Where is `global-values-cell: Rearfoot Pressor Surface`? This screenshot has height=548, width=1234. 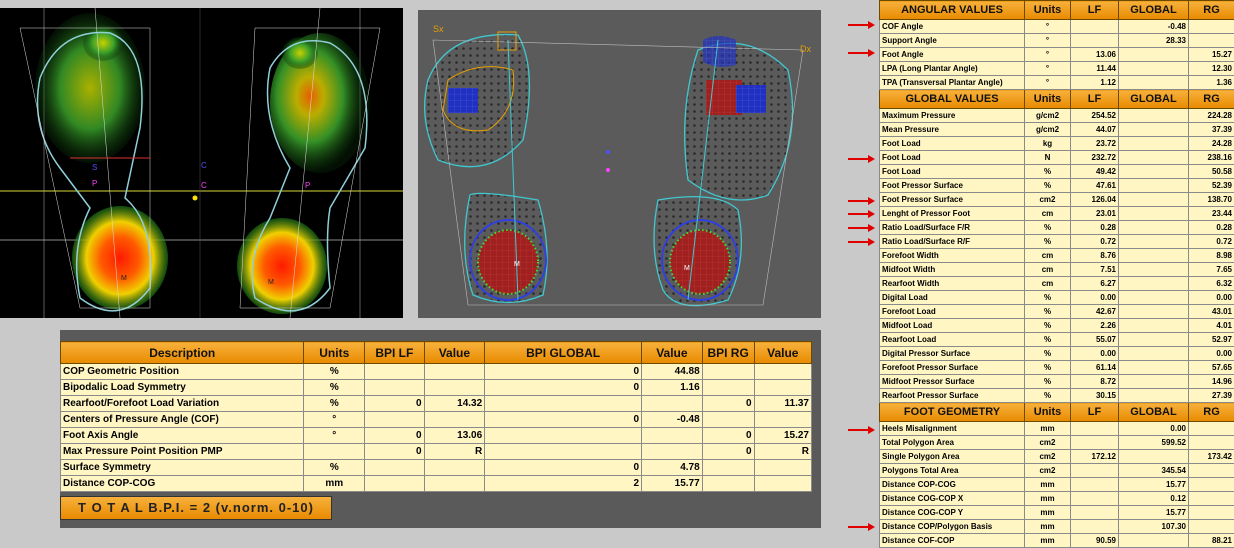
global-values-cell: Rearfoot Pressor Surface is located at coordinates (952, 396).